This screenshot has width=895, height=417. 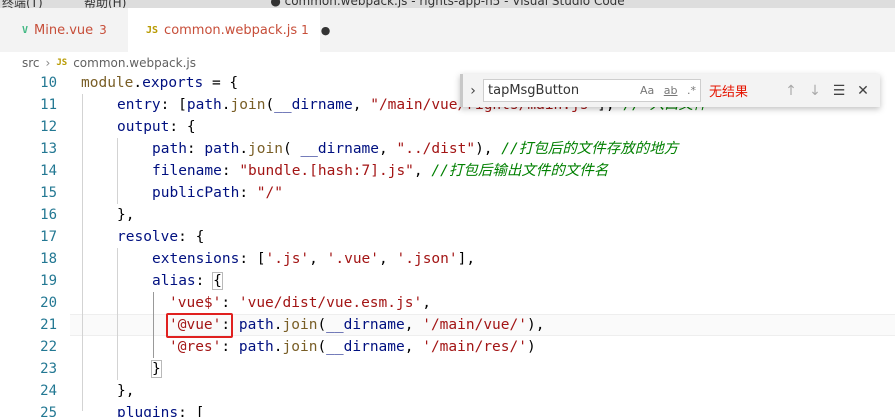 I want to click on regex-icon: .*, so click(x=691, y=90).